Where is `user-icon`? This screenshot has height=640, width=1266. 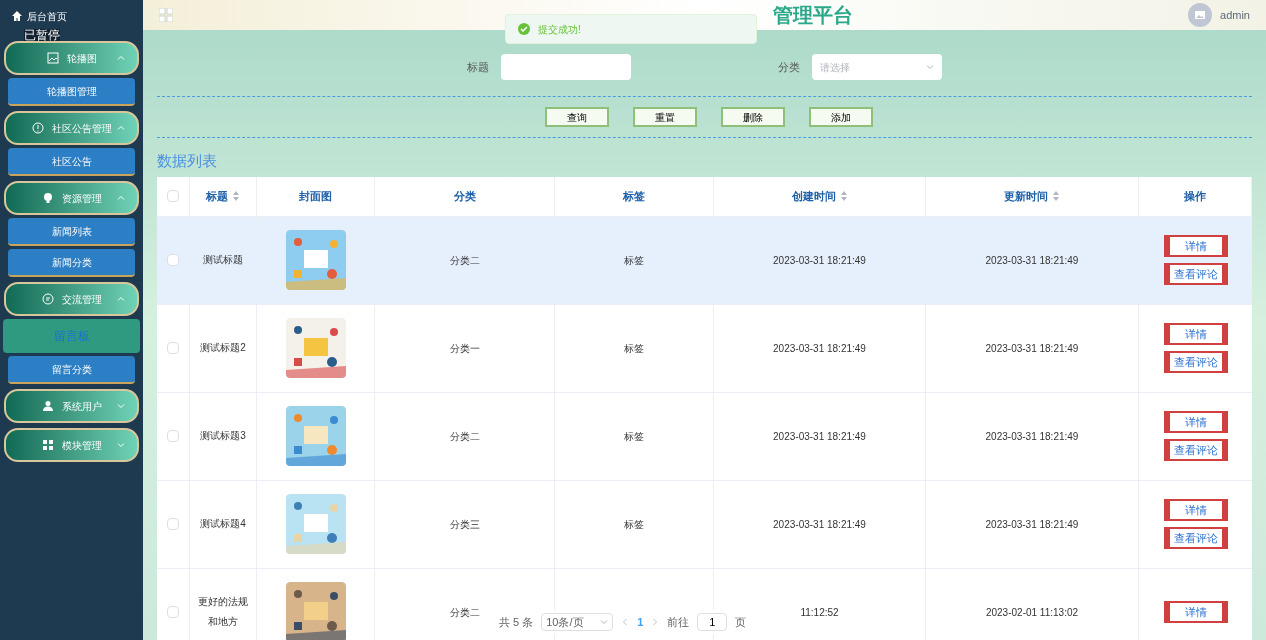
user-icon is located at coordinates (47, 406).